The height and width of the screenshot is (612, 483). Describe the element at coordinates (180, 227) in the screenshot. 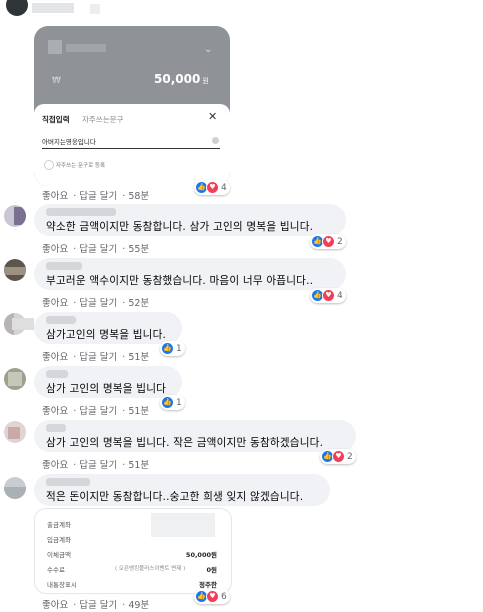

I see `comment-text: 약소한 금액이지만 동참합니다. 삼가 고인의 명복을 빕니다.` at that location.